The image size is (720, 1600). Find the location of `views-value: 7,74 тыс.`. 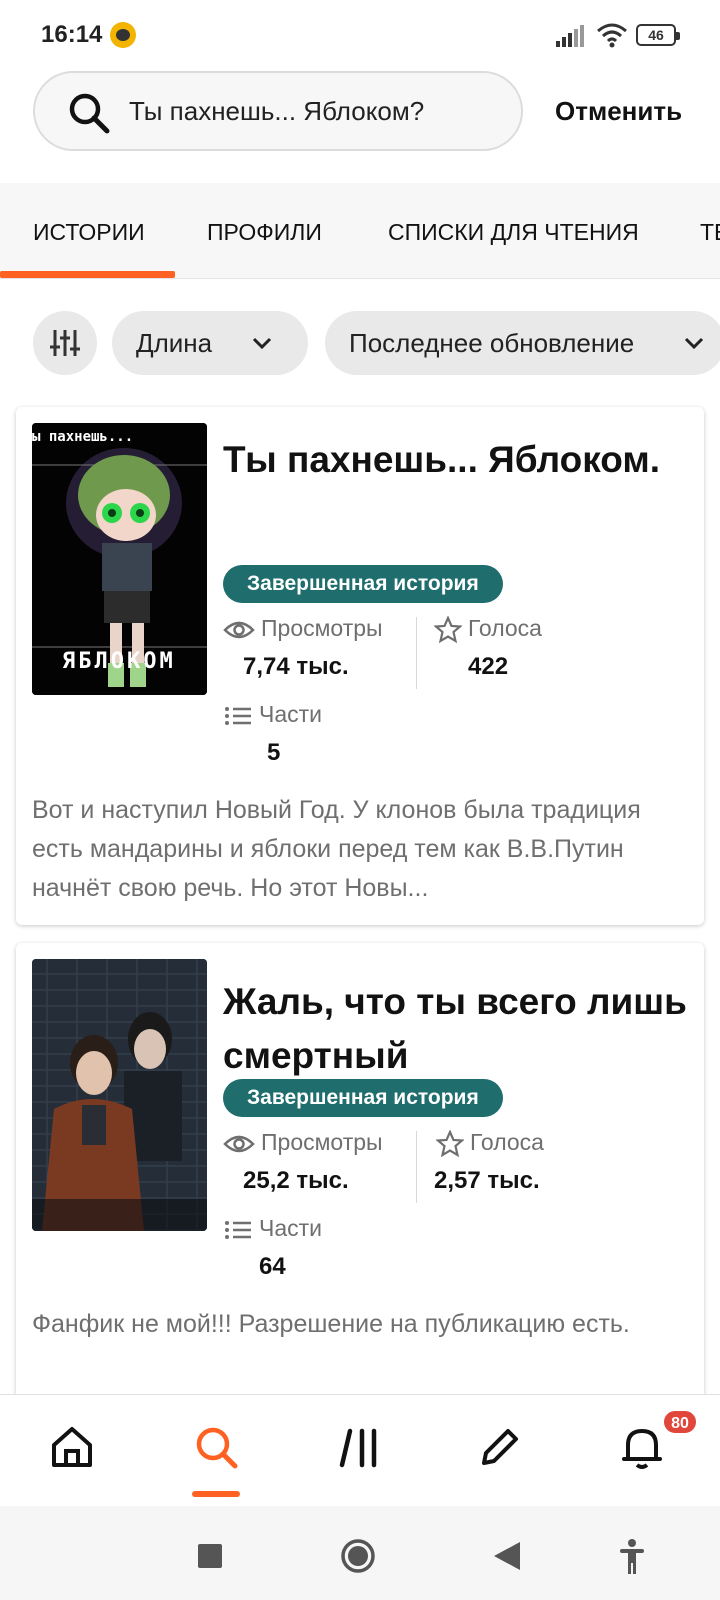

views-value: 7,74 тыс. is located at coordinates (296, 666).